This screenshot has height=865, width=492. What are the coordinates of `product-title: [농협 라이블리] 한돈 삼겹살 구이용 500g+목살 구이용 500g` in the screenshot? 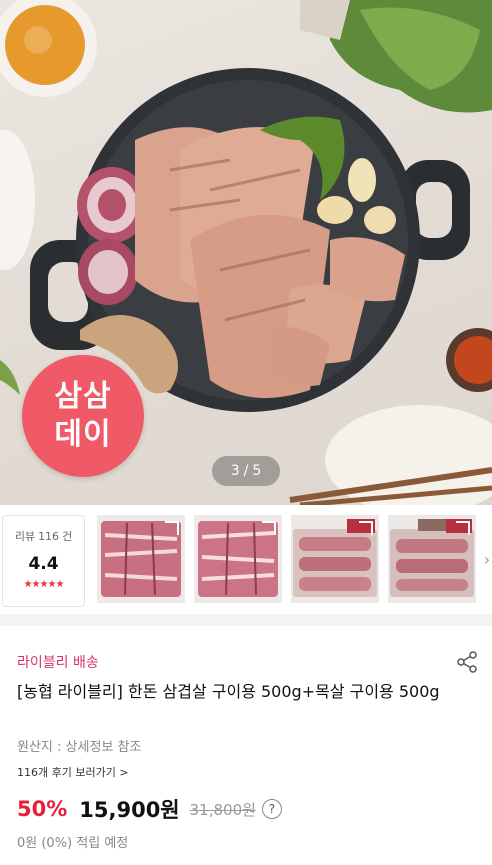 It's located at (228, 691).